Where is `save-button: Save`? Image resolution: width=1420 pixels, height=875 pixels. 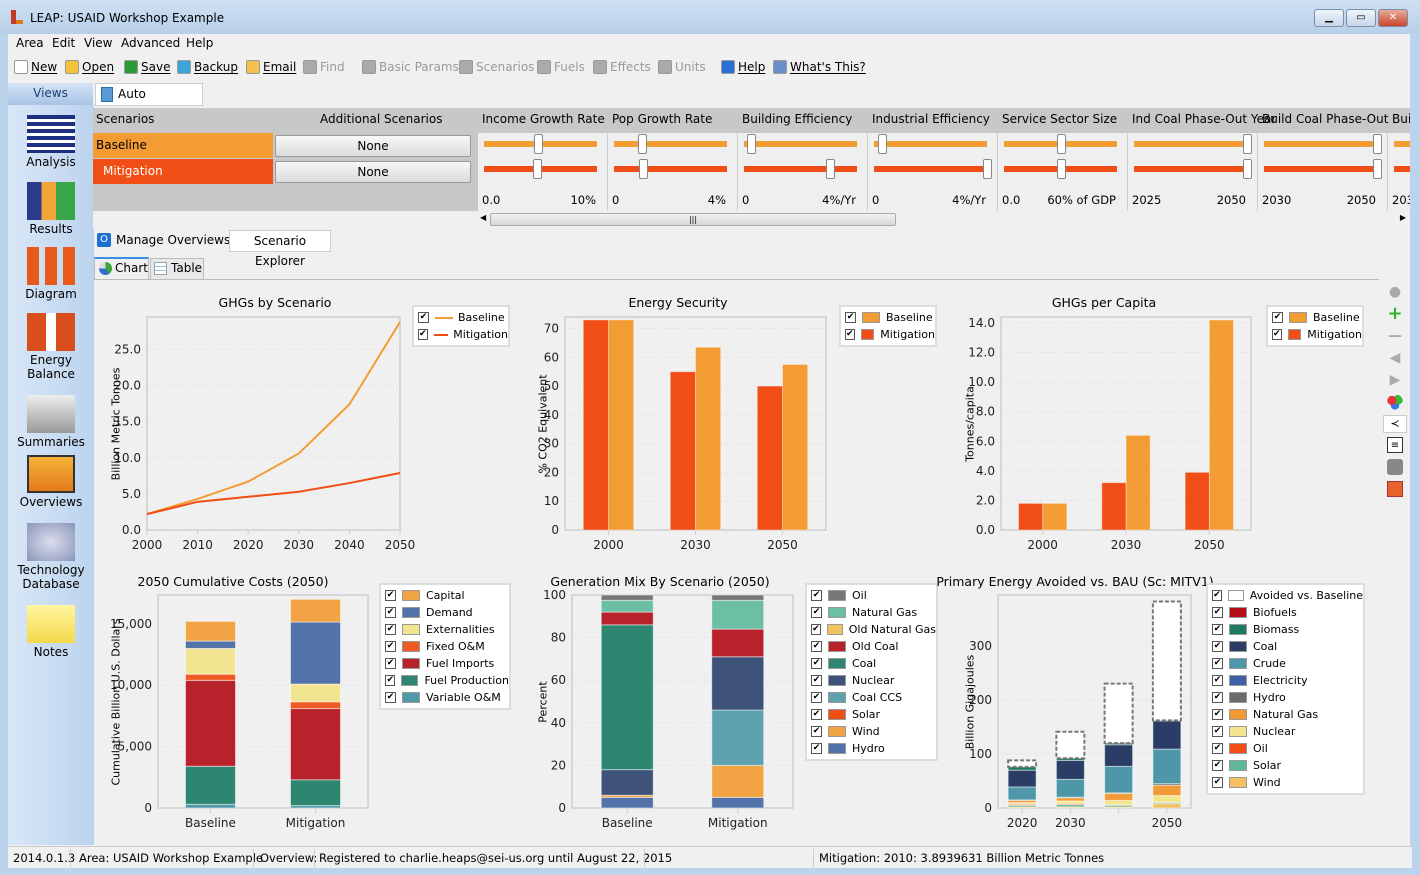
save-button: Save is located at coordinates (147, 67).